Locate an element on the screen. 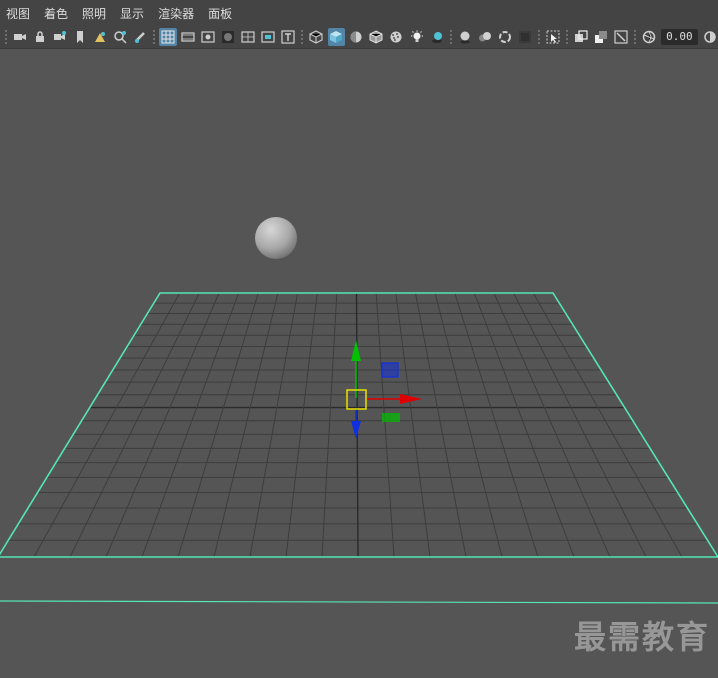 Image resolution: width=718 pixels, height=678 pixels. panel-toolbar: 0.00 is located at coordinates (359, 37).